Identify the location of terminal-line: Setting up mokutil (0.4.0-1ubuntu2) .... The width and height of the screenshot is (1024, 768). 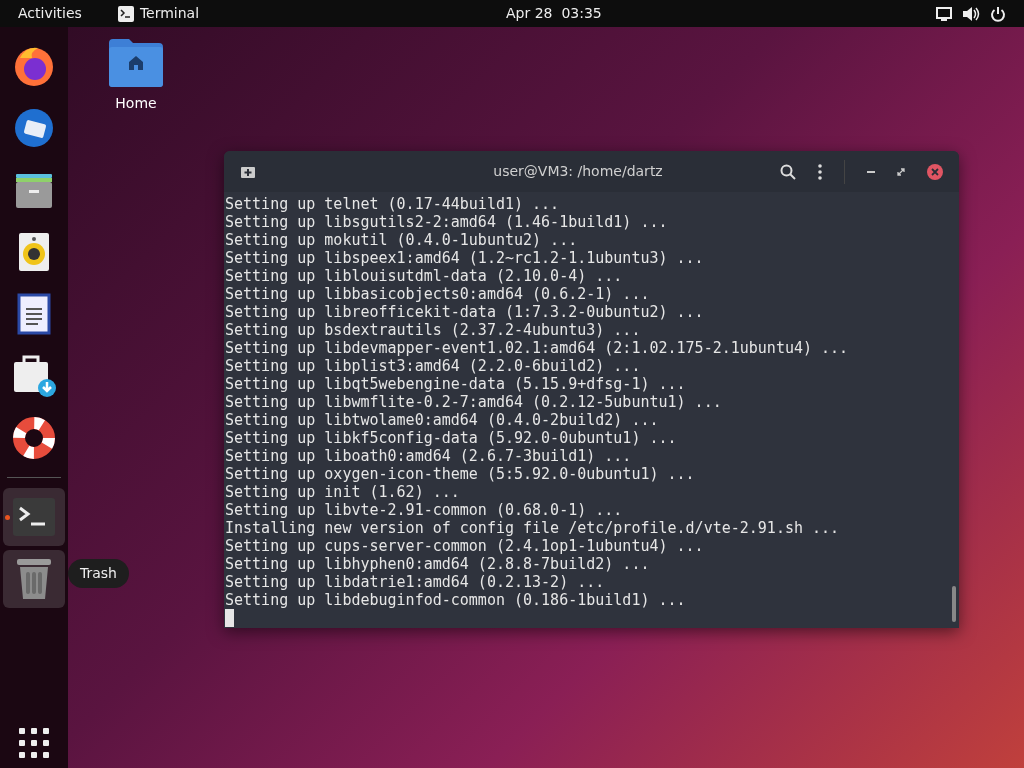
(401, 240).